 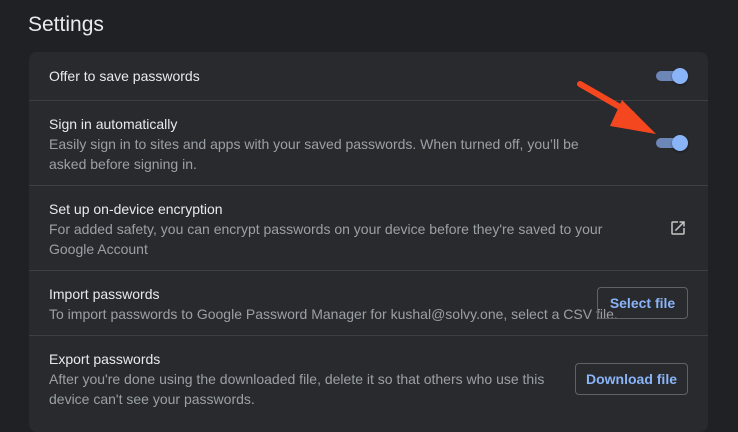 What do you see at coordinates (642, 303) in the screenshot?
I see `select-file-button: Select file` at bounding box center [642, 303].